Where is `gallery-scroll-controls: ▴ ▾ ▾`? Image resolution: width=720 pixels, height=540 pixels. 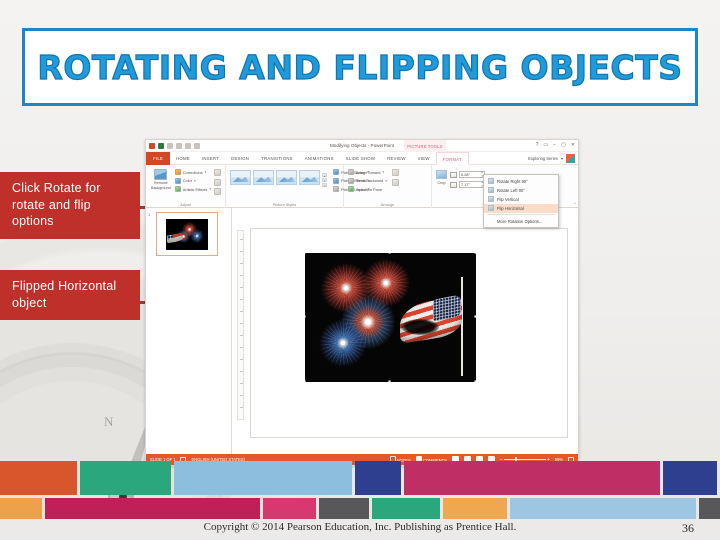
gallery-scroll-controls: ▴ ▾ ▾ is located at coordinates (324, 179).